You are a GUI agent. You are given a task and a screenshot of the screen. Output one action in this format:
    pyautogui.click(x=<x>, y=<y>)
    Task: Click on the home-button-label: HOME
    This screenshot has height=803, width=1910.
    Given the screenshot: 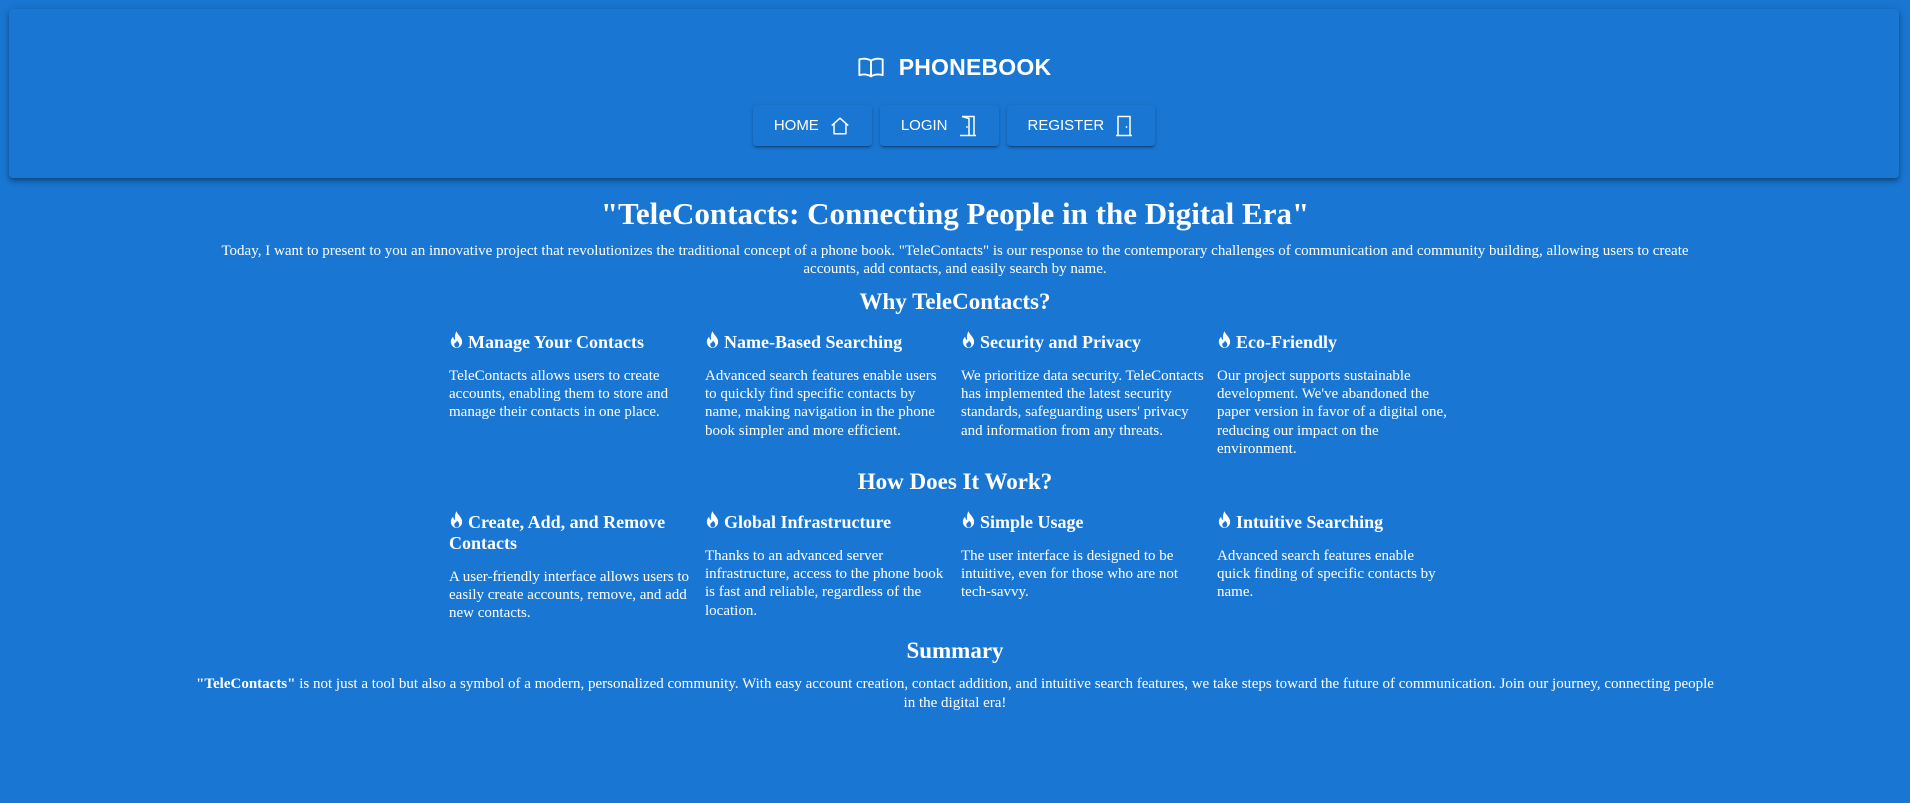 What is the action you would take?
    pyautogui.click(x=796, y=125)
    